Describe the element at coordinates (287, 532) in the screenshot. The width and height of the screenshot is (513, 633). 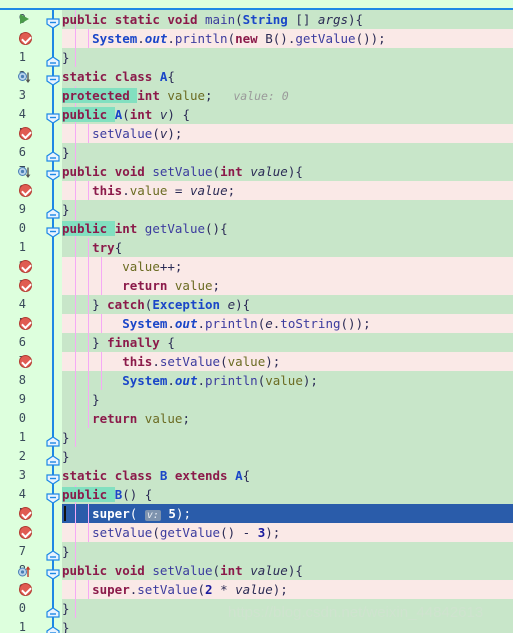
I see `line-code: setValue(getValue() - 3);` at that location.